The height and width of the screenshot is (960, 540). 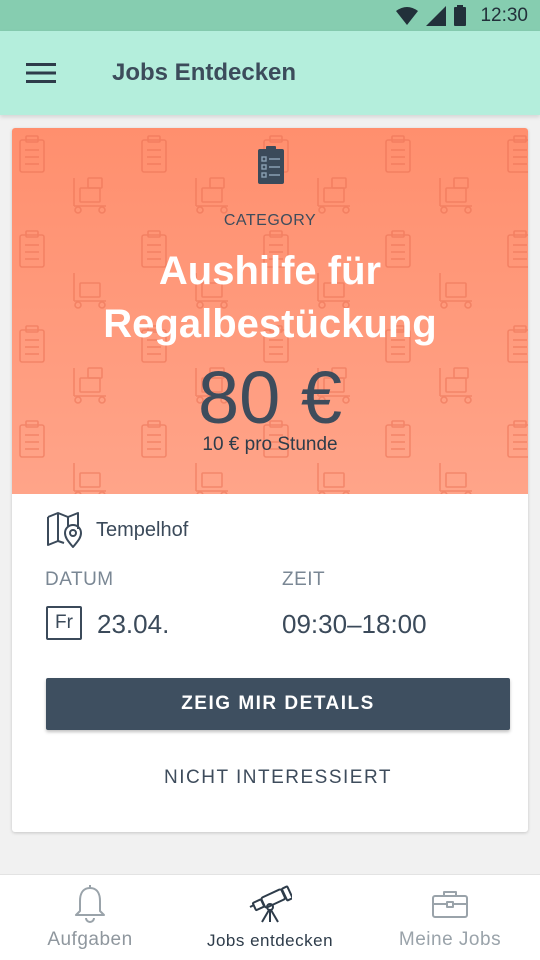 I want to click on battery-icon, so click(x=460, y=15).